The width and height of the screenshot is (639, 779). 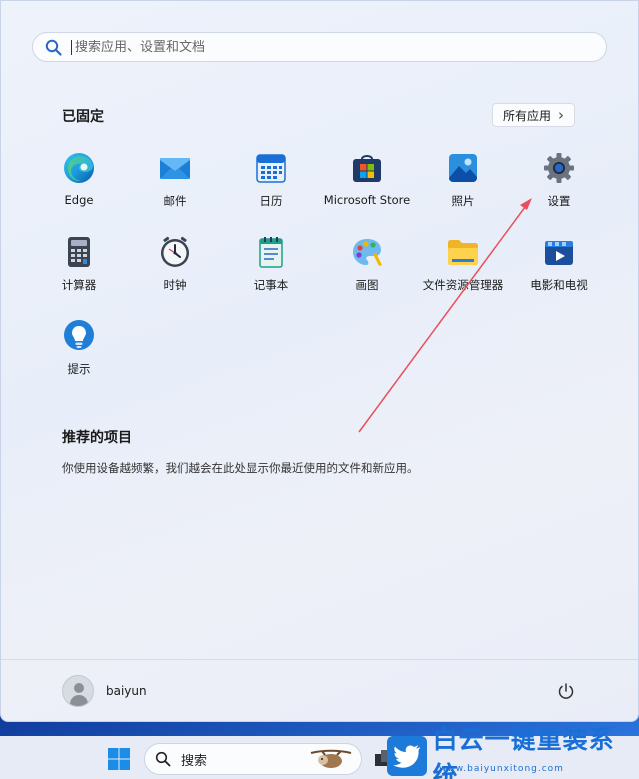 What do you see at coordinates (175, 270) in the screenshot?
I see `pinned-app-clock: 时钟` at bounding box center [175, 270].